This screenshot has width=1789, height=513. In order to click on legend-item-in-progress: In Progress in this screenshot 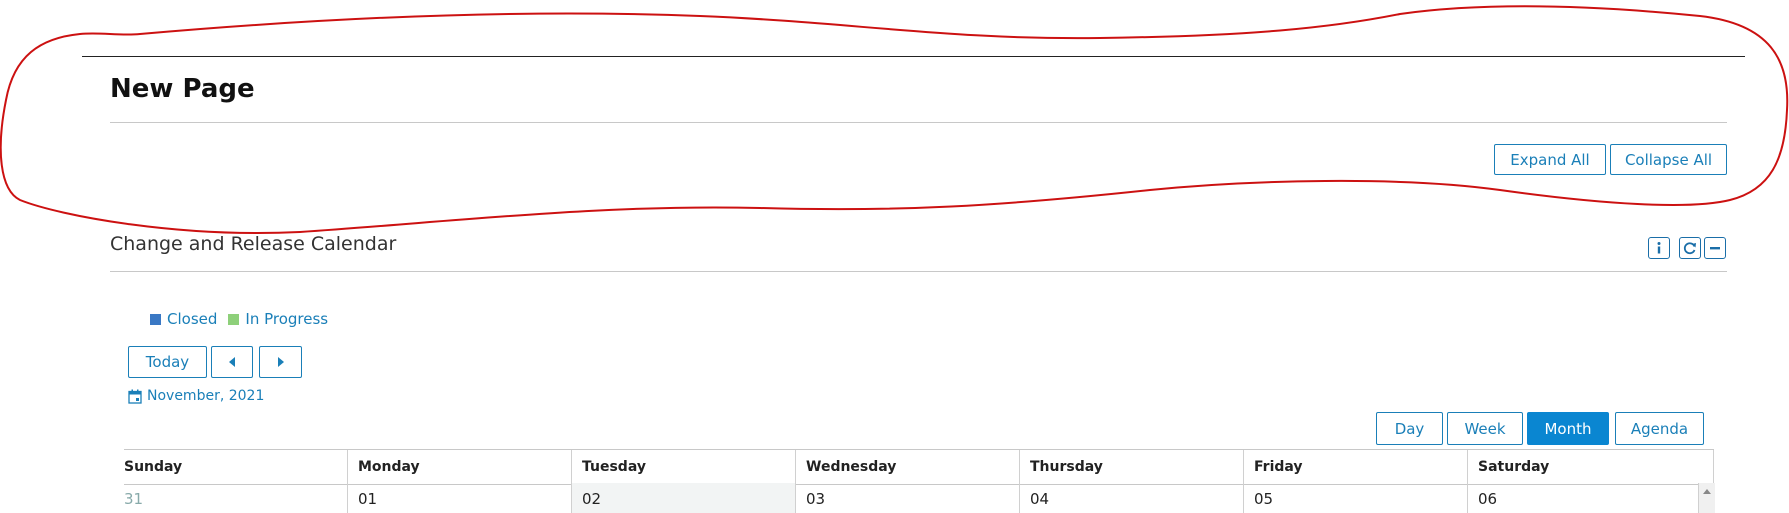, I will do `click(278, 319)`.